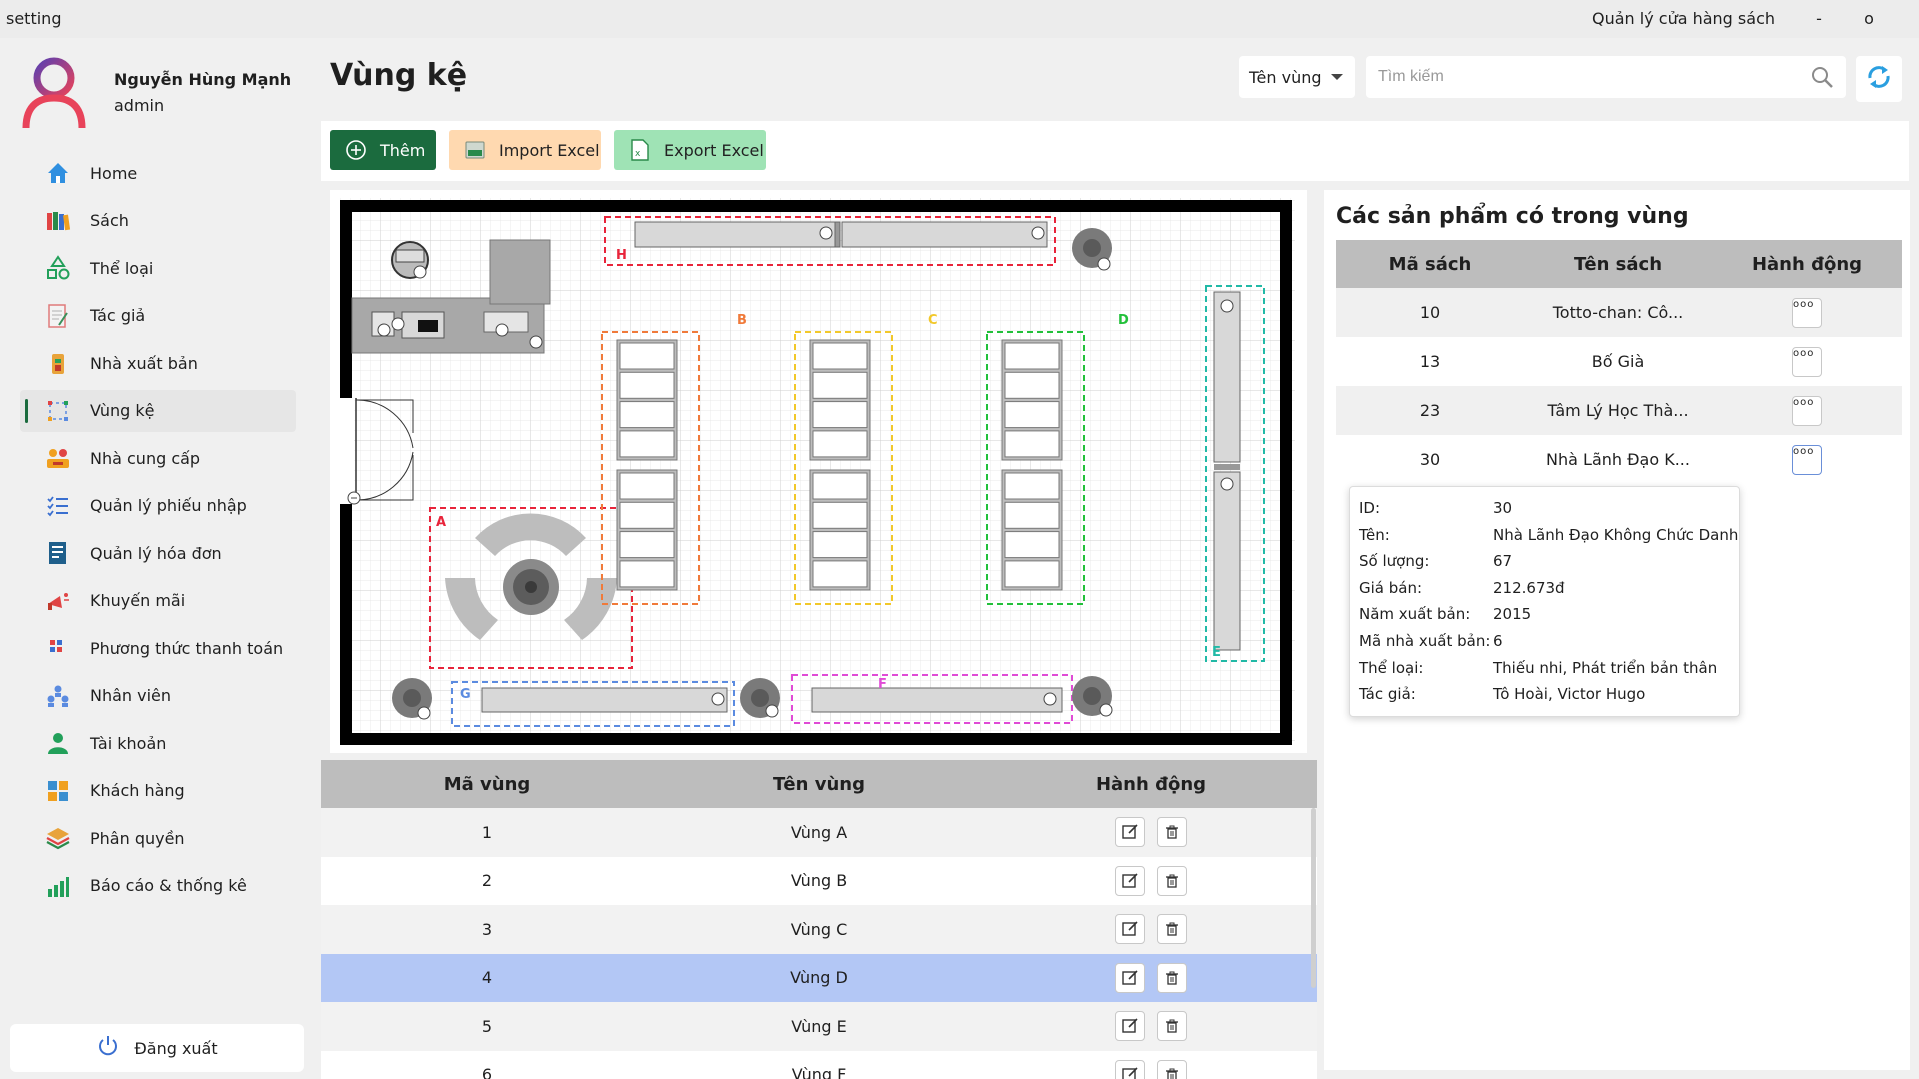 This screenshot has height=1079, width=1919. What do you see at coordinates (819, 1065) in the screenshot?
I see `table-row: 6 Vùng F` at bounding box center [819, 1065].